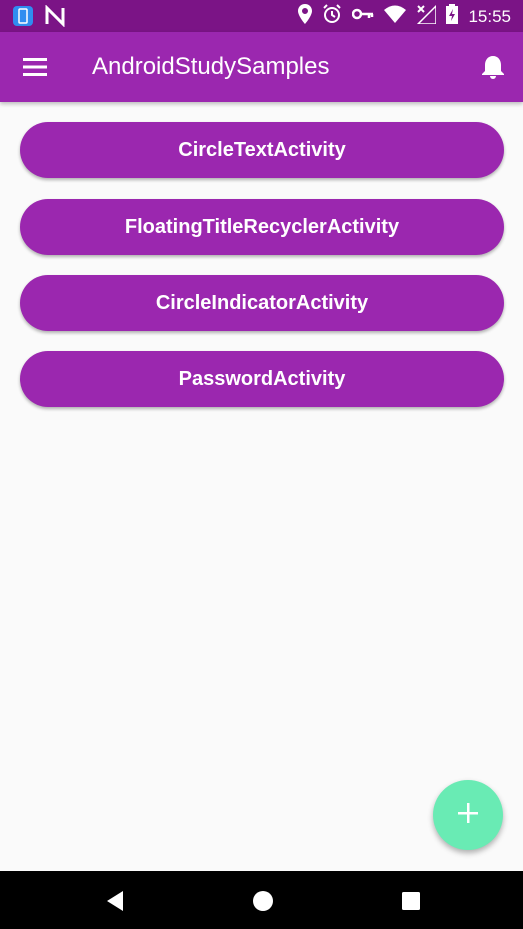 This screenshot has height=929, width=523. What do you see at coordinates (452, 16) in the screenshot?
I see `battery-charging-icon` at bounding box center [452, 16].